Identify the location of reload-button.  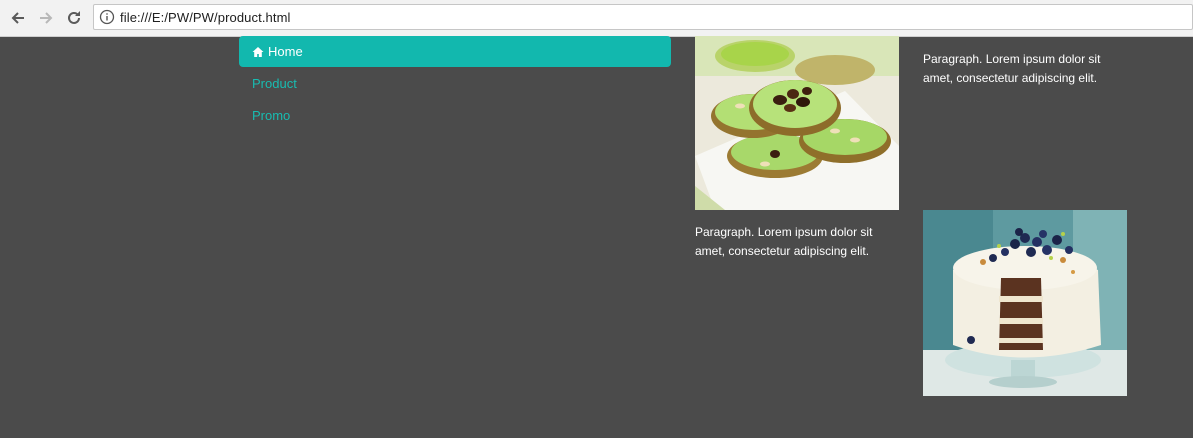
(74, 18).